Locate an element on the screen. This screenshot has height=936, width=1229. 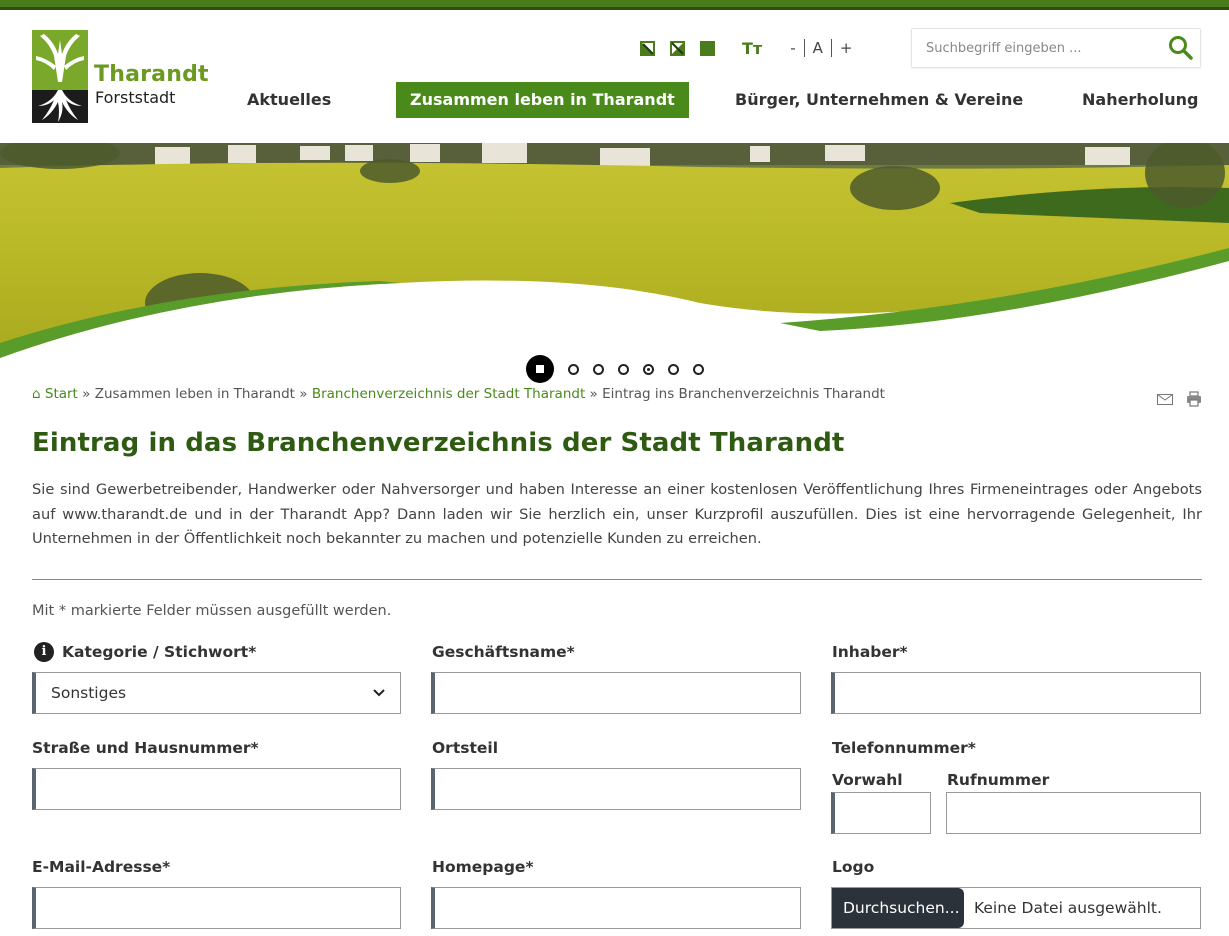
category-label: Kategorie / Stichwort* is located at coordinates (159, 652).